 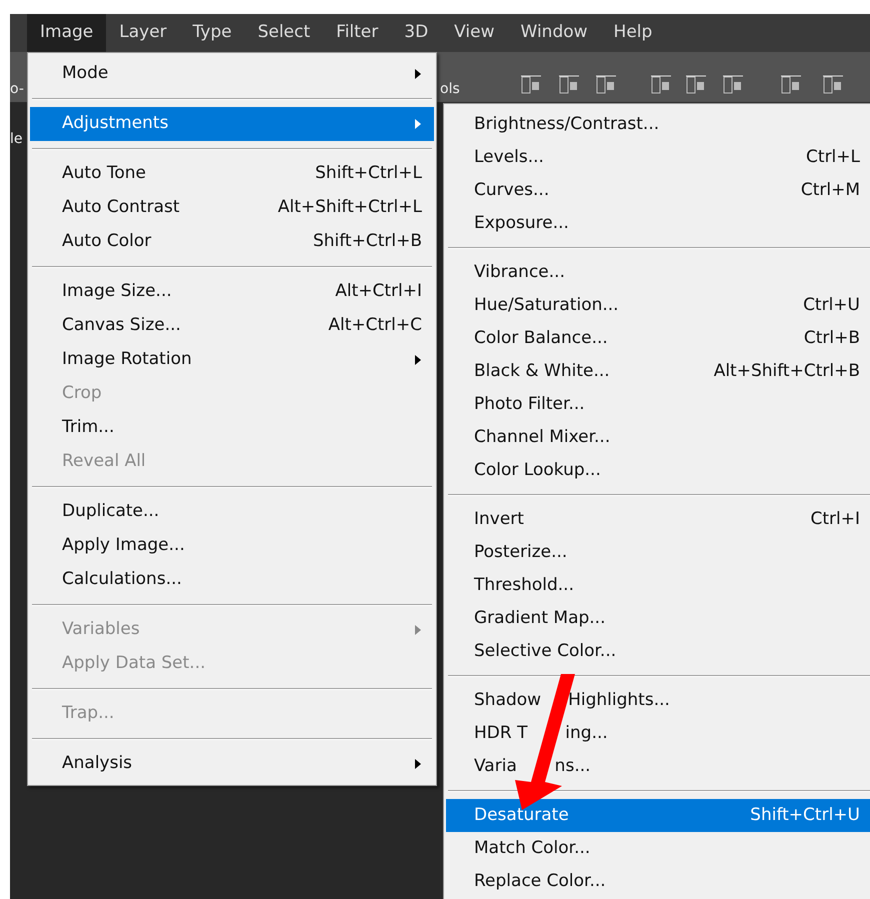 I want to click on menu-item: Filter, so click(x=357, y=33).